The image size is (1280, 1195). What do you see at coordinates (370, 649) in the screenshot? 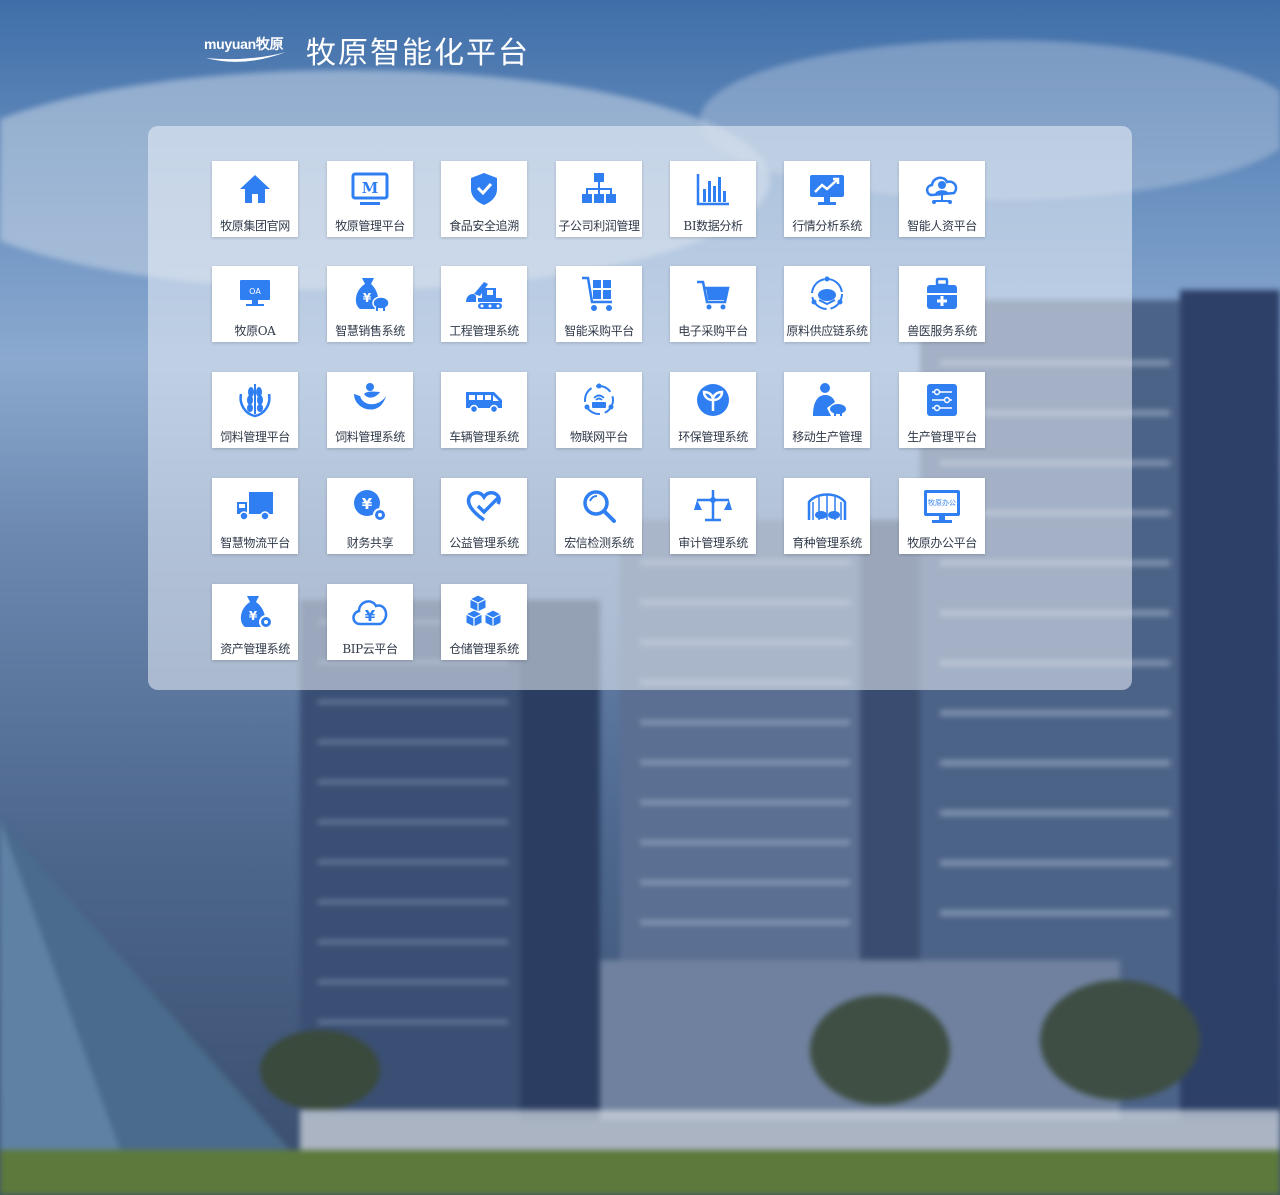
I see `app-label: BIP云平台` at bounding box center [370, 649].